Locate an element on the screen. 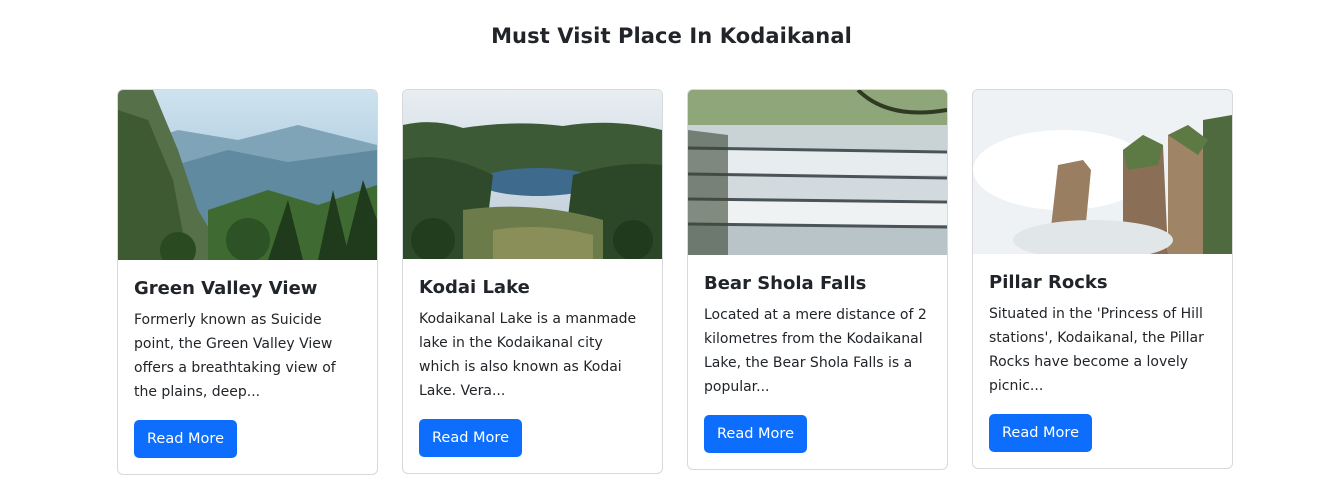 Image resolution: width=1343 pixels, height=489 pixels. pillar-rocks-image is located at coordinates (1102, 172).